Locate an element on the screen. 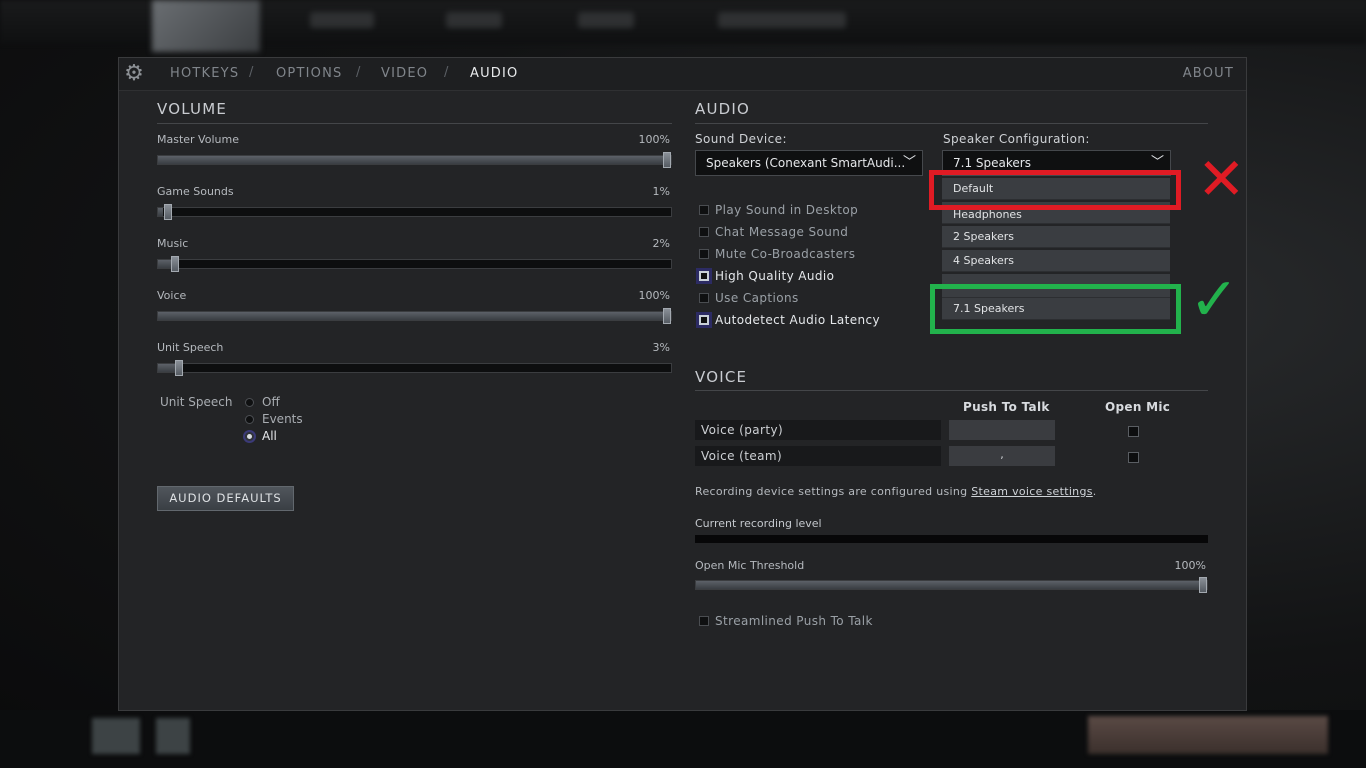 The image size is (1366, 768). audio-defaults-button: AUDIO DEFAULTS is located at coordinates (225, 498).